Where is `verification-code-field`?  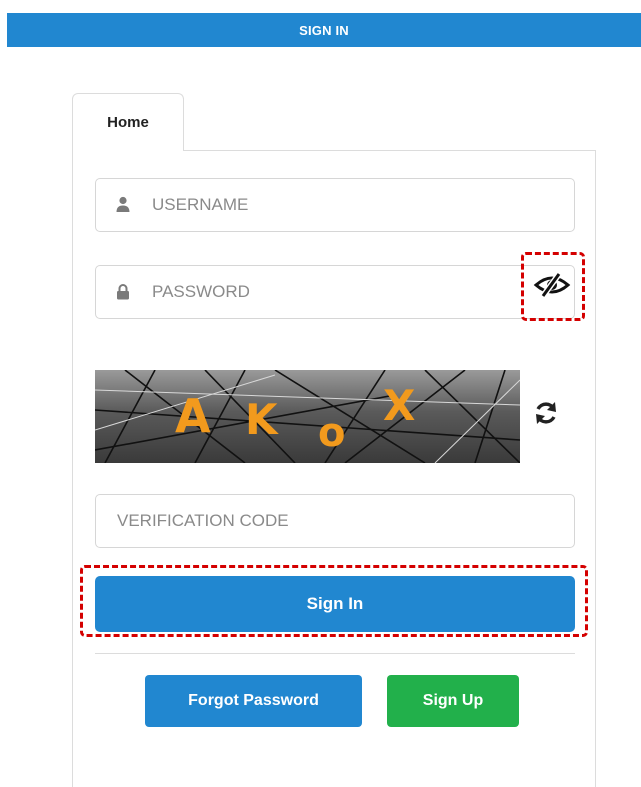 verification-code-field is located at coordinates (335, 521).